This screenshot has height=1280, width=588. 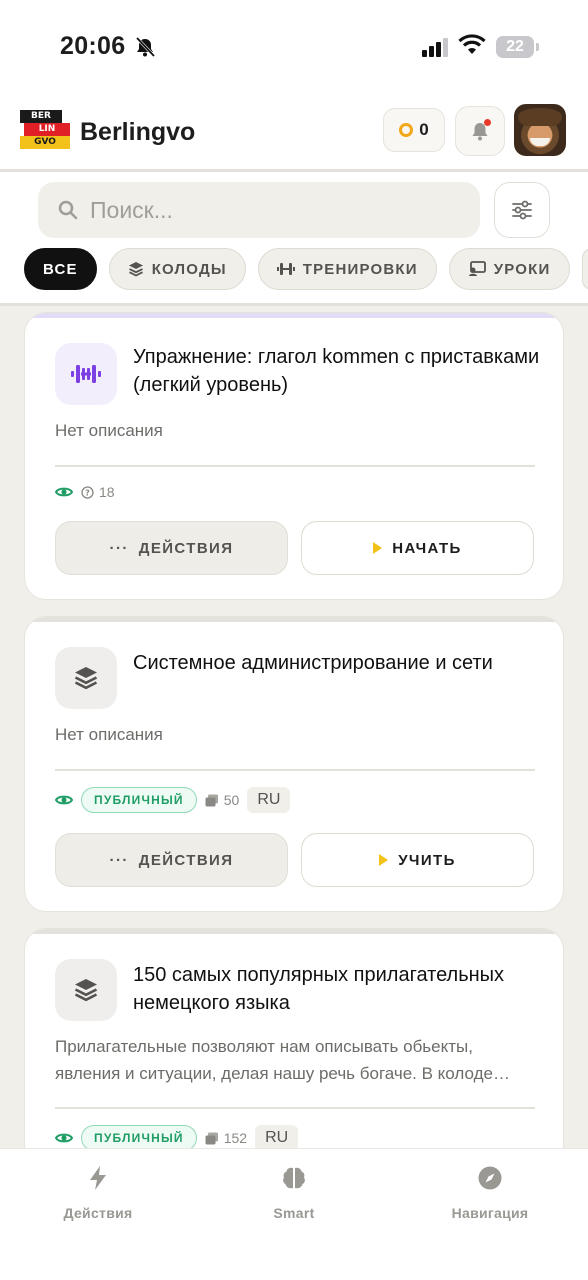 I want to click on chip-lessons: УРОКИ, so click(x=509, y=269).